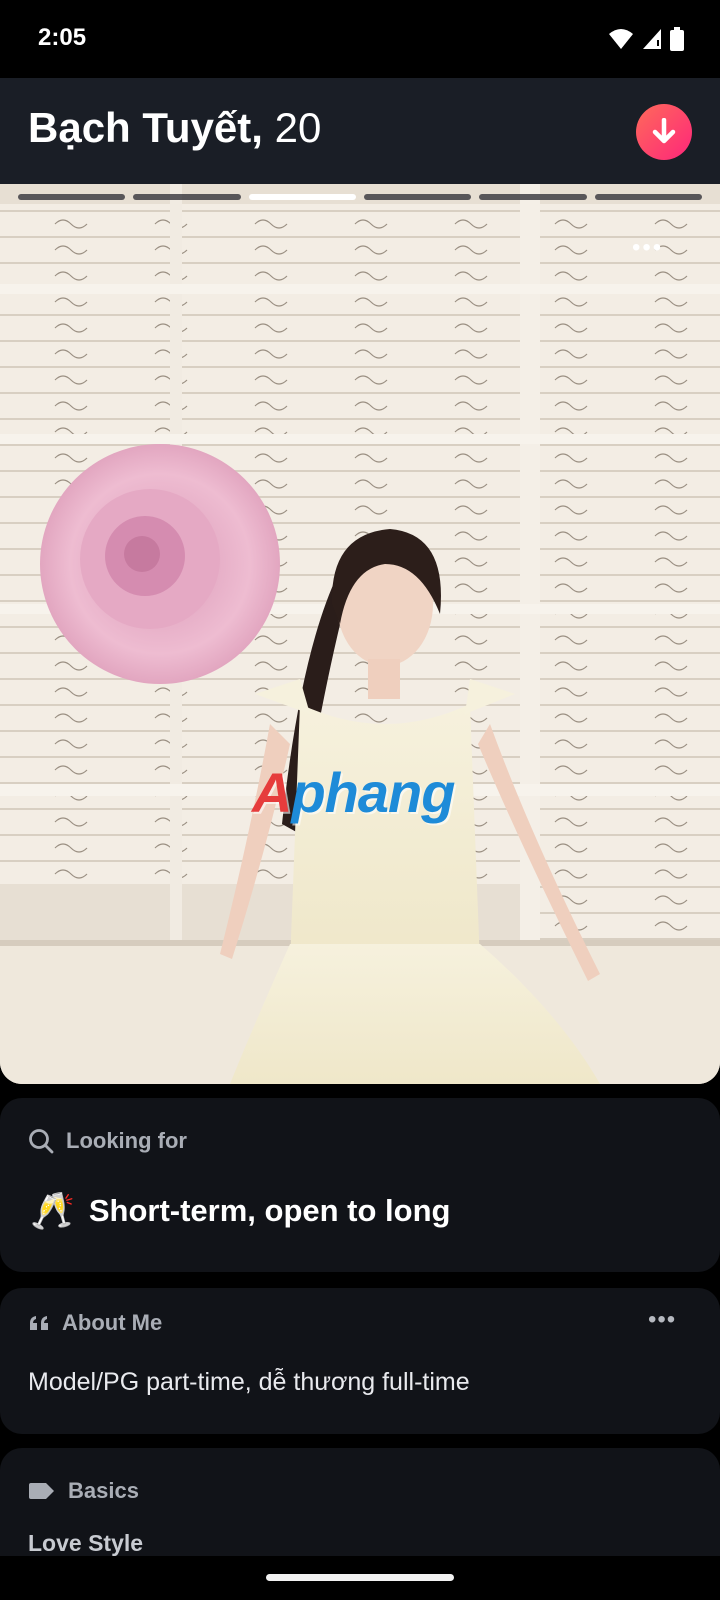  What do you see at coordinates (145, 127) in the screenshot?
I see `profile-name: Bạch Tuyết,` at bounding box center [145, 127].